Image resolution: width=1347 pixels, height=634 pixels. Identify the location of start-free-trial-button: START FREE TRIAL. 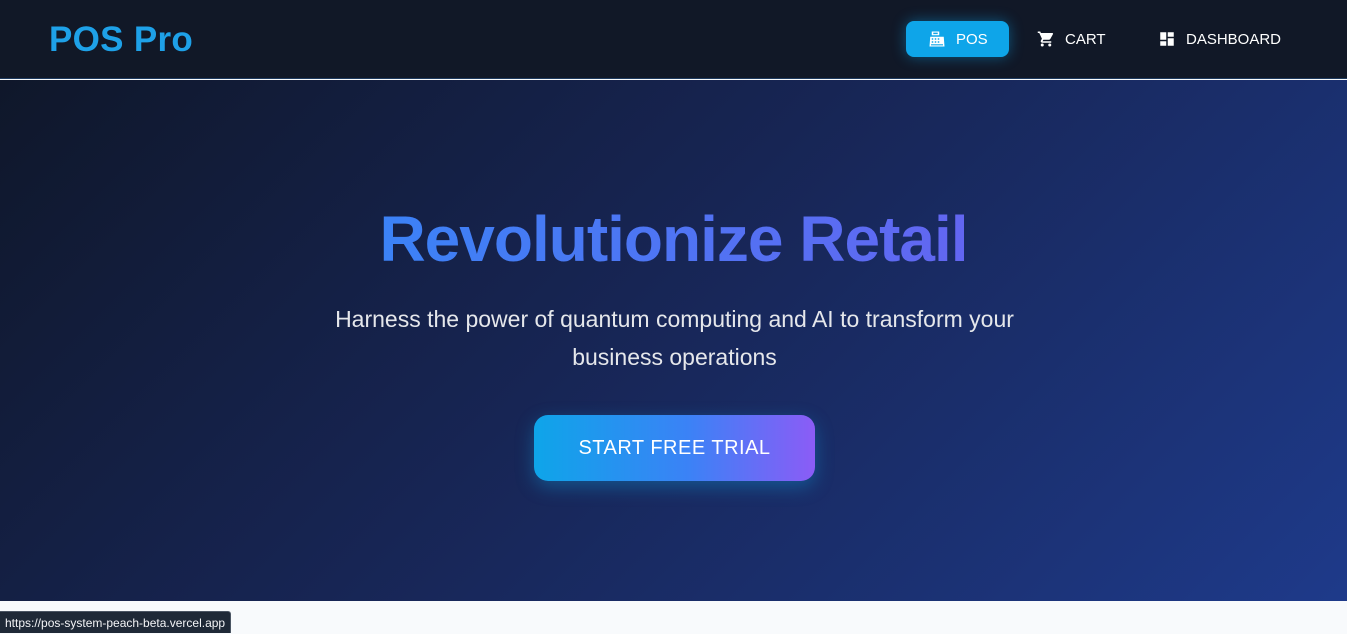
(674, 448).